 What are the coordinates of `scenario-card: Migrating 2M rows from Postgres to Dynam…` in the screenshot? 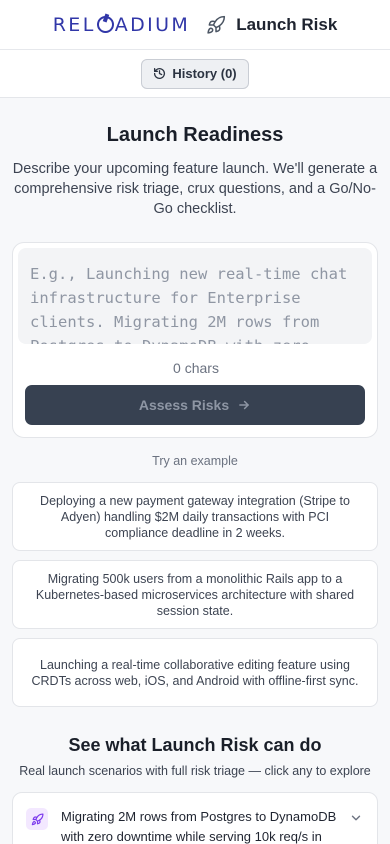 It's located at (195, 818).